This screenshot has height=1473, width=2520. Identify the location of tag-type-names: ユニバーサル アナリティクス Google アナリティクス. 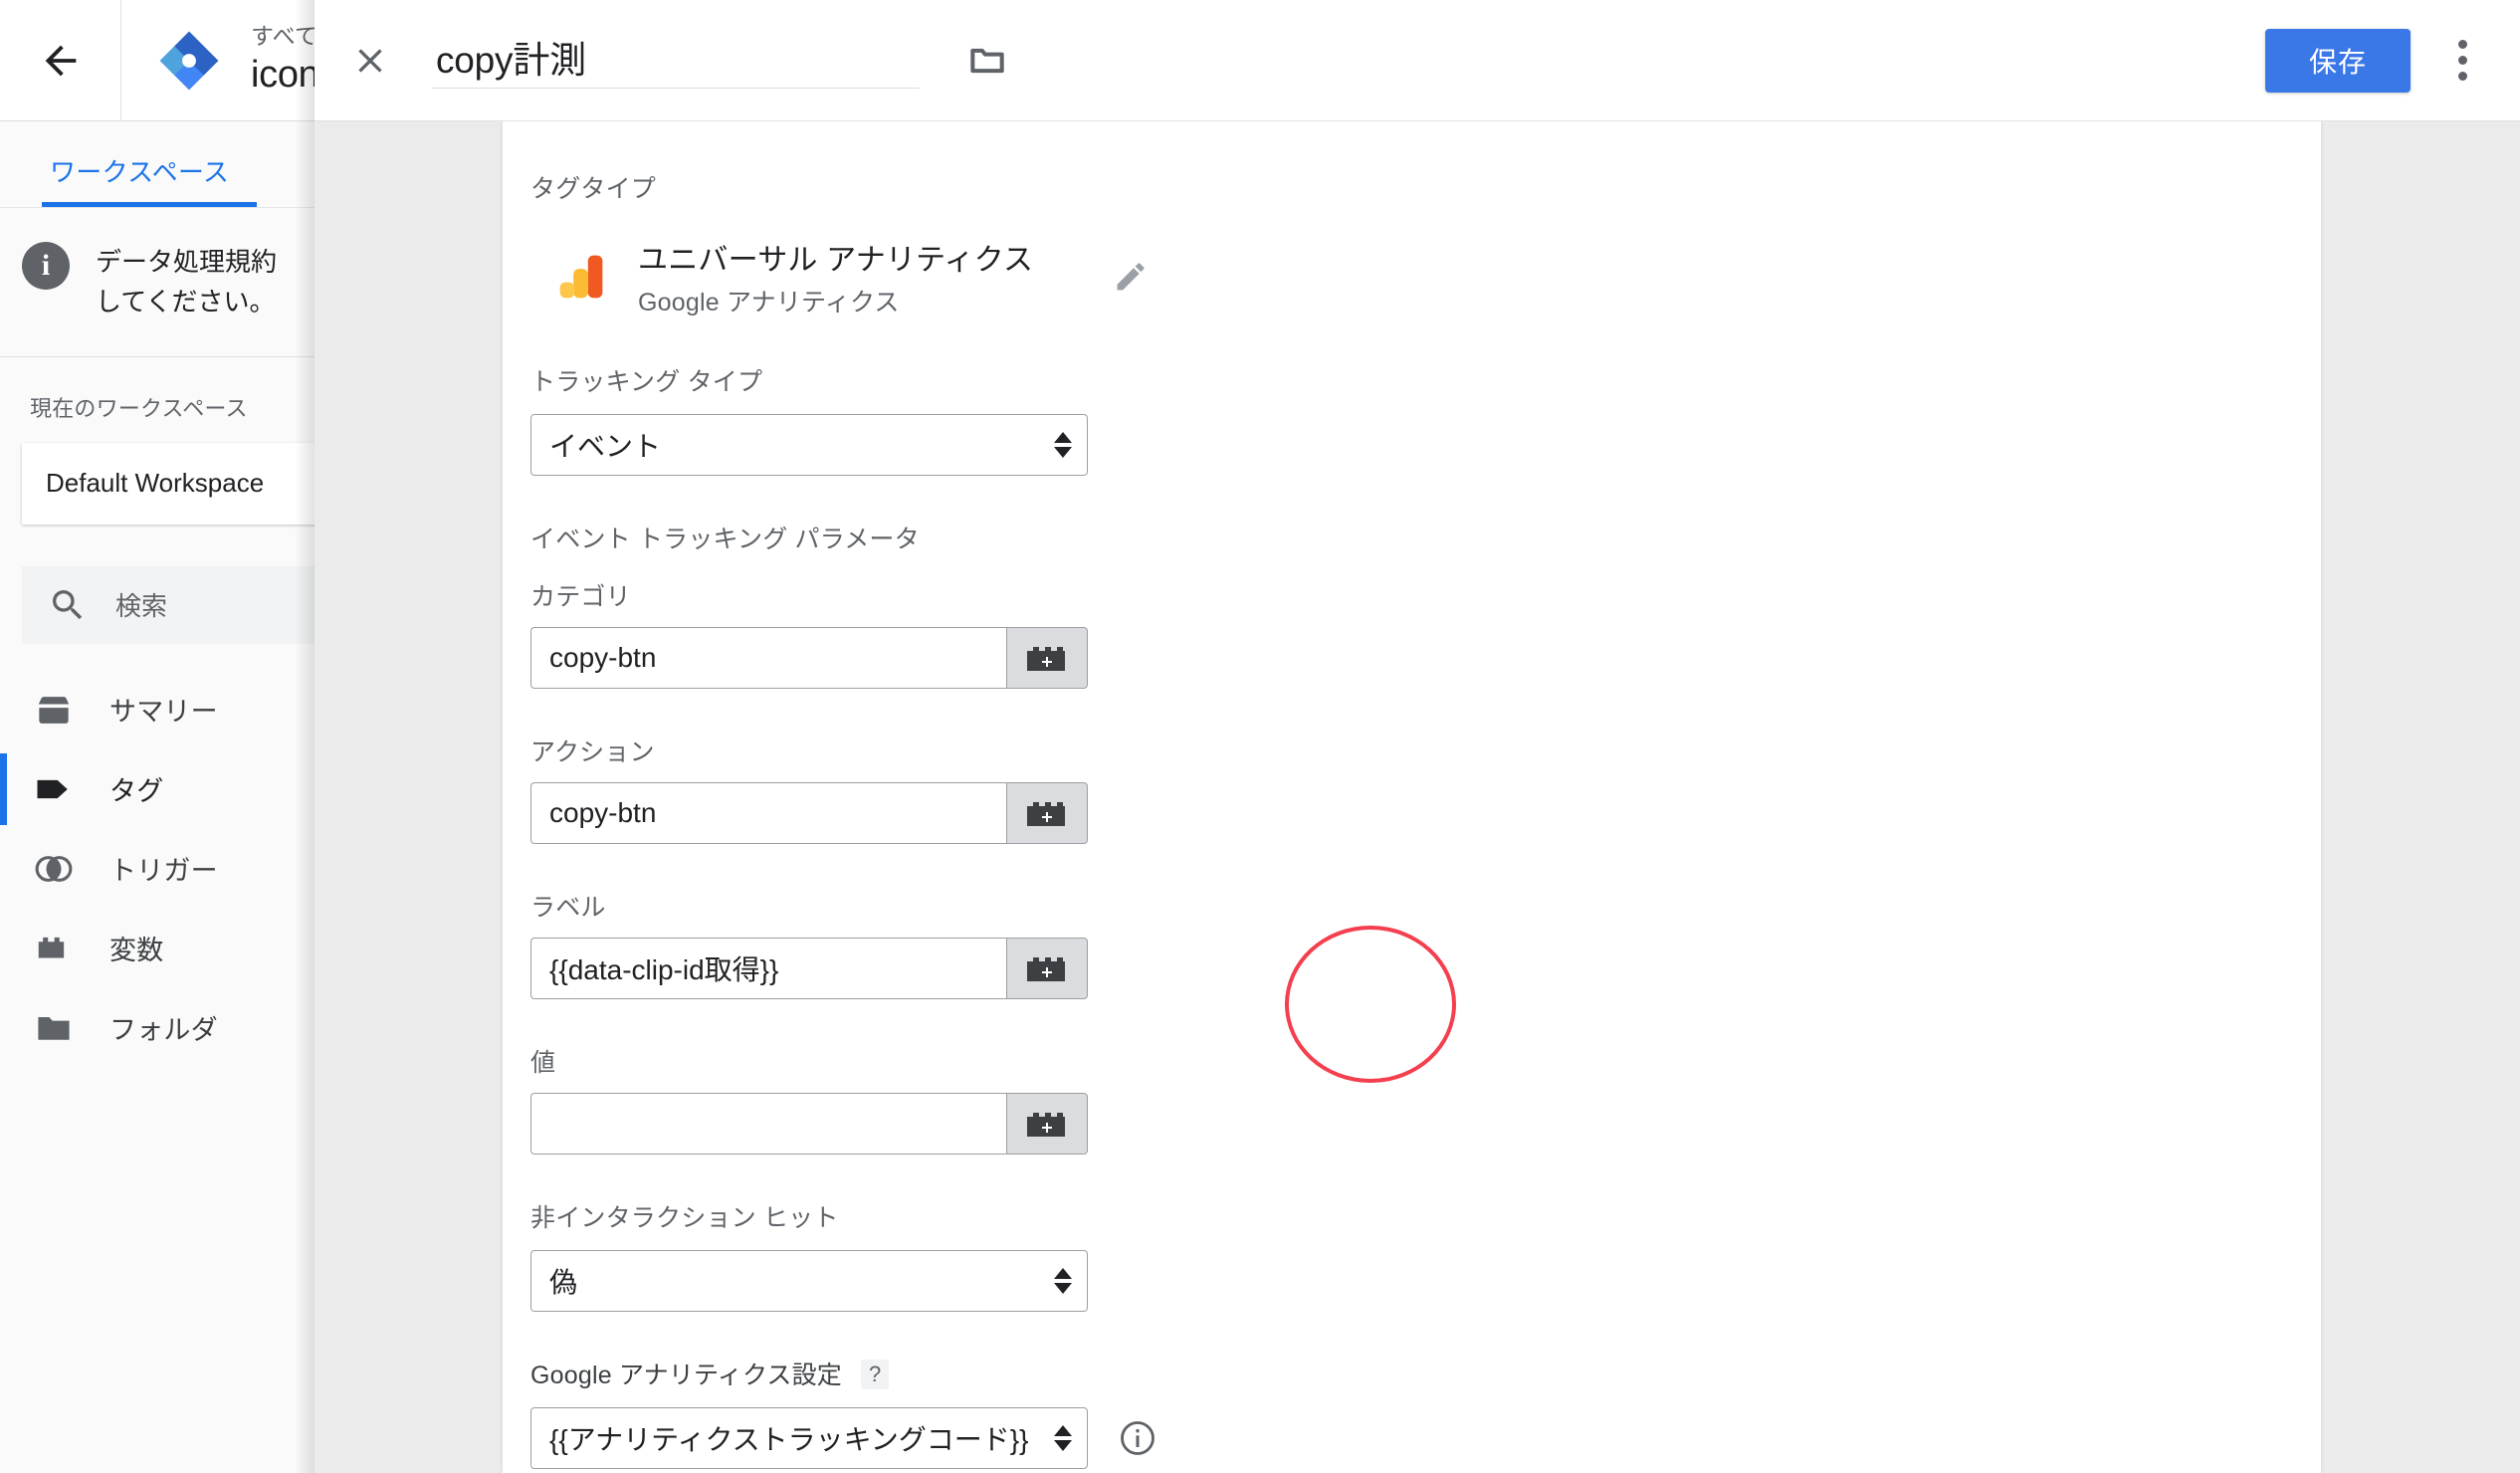
(835, 276).